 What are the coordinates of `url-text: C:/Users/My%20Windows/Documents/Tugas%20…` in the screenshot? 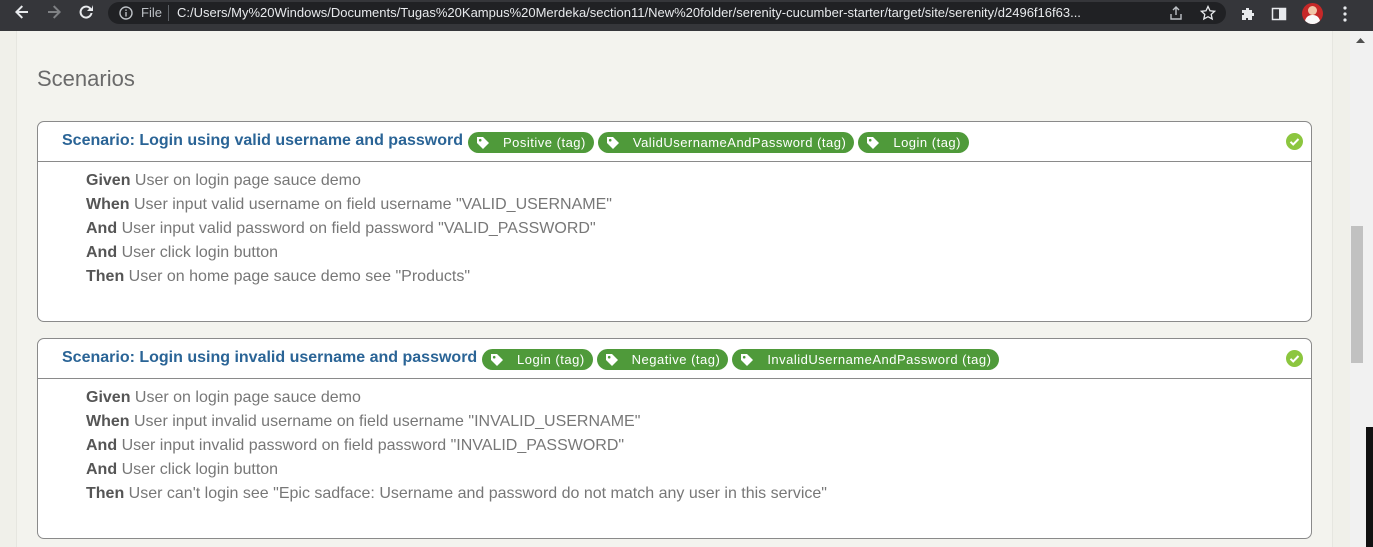 It's located at (672, 12).